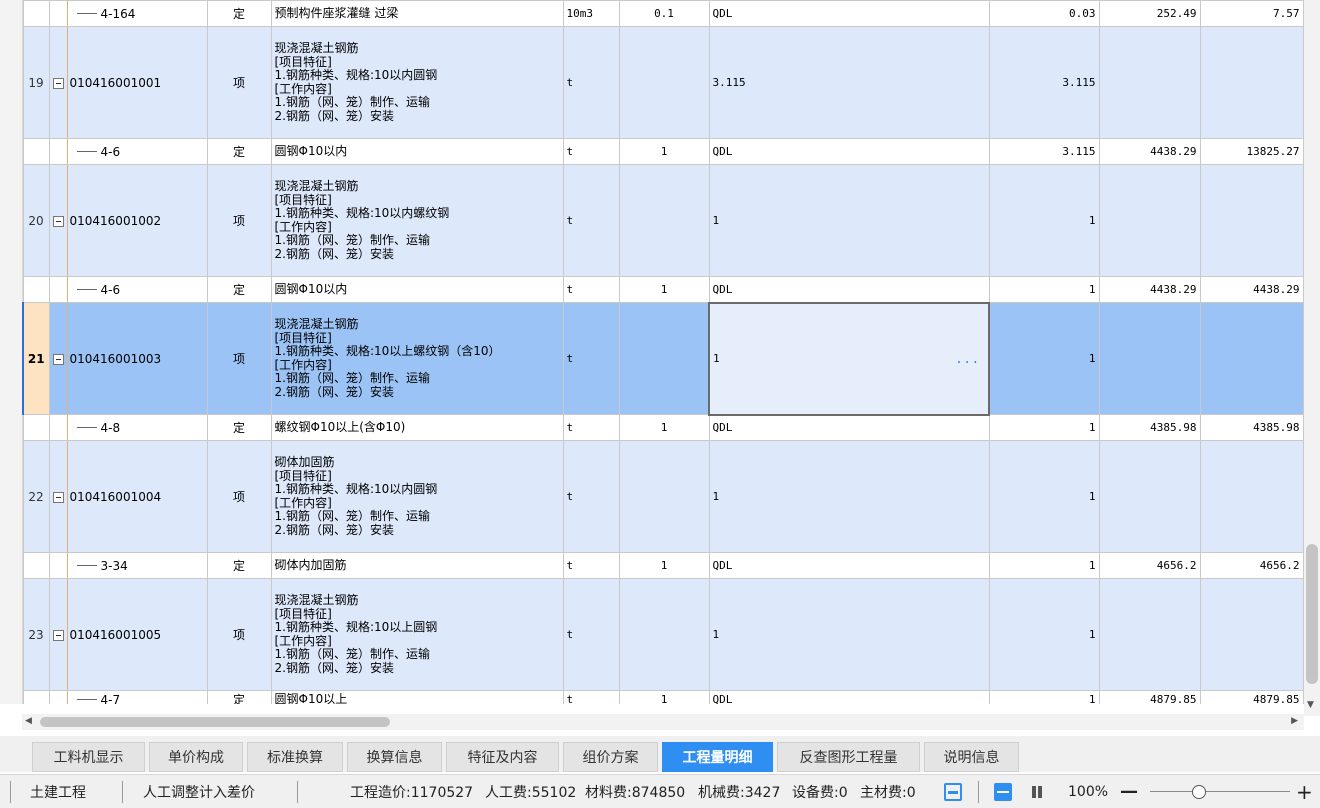 The image size is (1320, 808). Describe the element at coordinates (663, 289) in the screenshot. I see `quota-row: 4-6 定圆钢Φ10以内 t 1 QDL 1 4438.29 4438.29` at that location.